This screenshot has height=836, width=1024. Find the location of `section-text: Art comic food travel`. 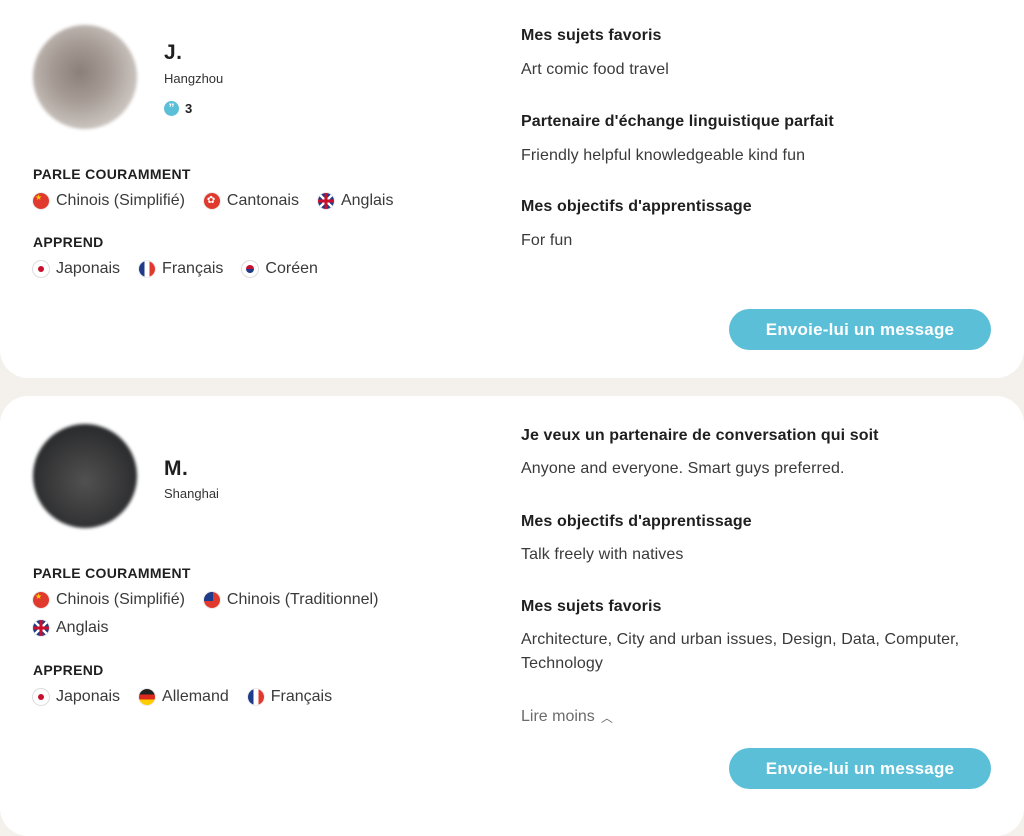

section-text: Art comic food travel is located at coordinates (595, 69).